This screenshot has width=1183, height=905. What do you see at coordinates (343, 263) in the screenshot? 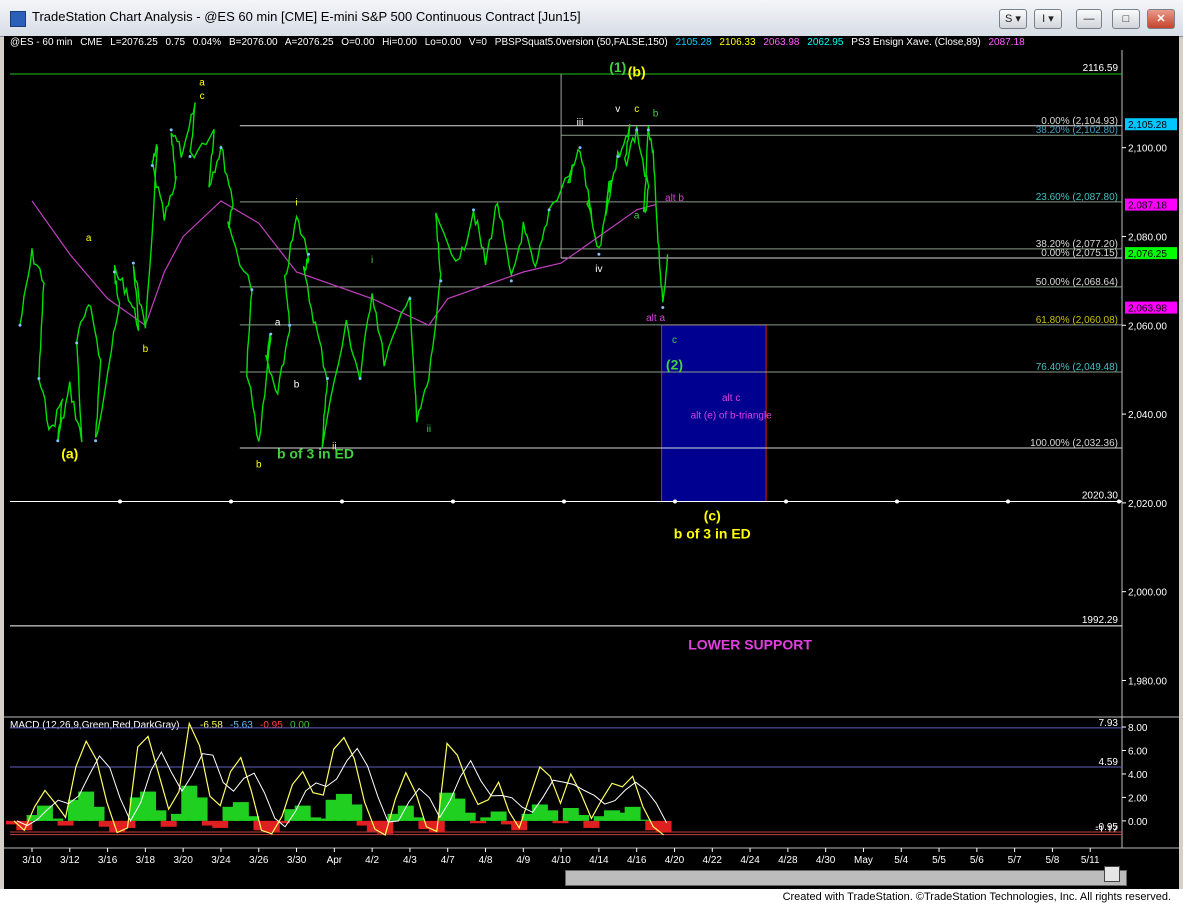
I see `ma-line` at bounding box center [343, 263].